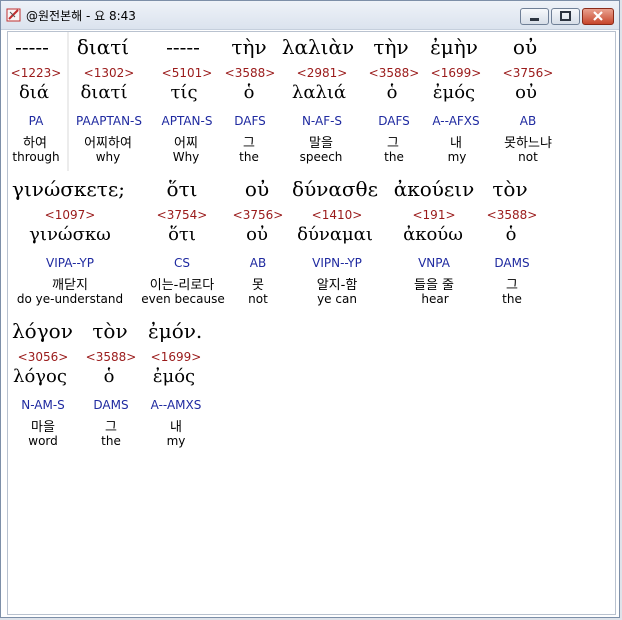 Image resolution: width=622 pixels, height=620 pixels. I want to click on parsing-code: VIPA--YP, so click(70, 263).